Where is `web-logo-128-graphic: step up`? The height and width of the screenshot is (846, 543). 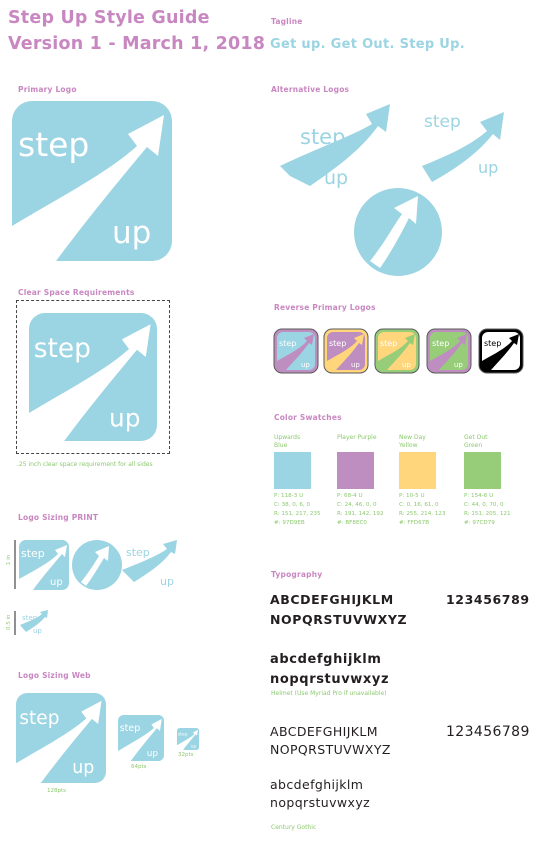 web-logo-128-graphic: step up is located at coordinates (61, 738).